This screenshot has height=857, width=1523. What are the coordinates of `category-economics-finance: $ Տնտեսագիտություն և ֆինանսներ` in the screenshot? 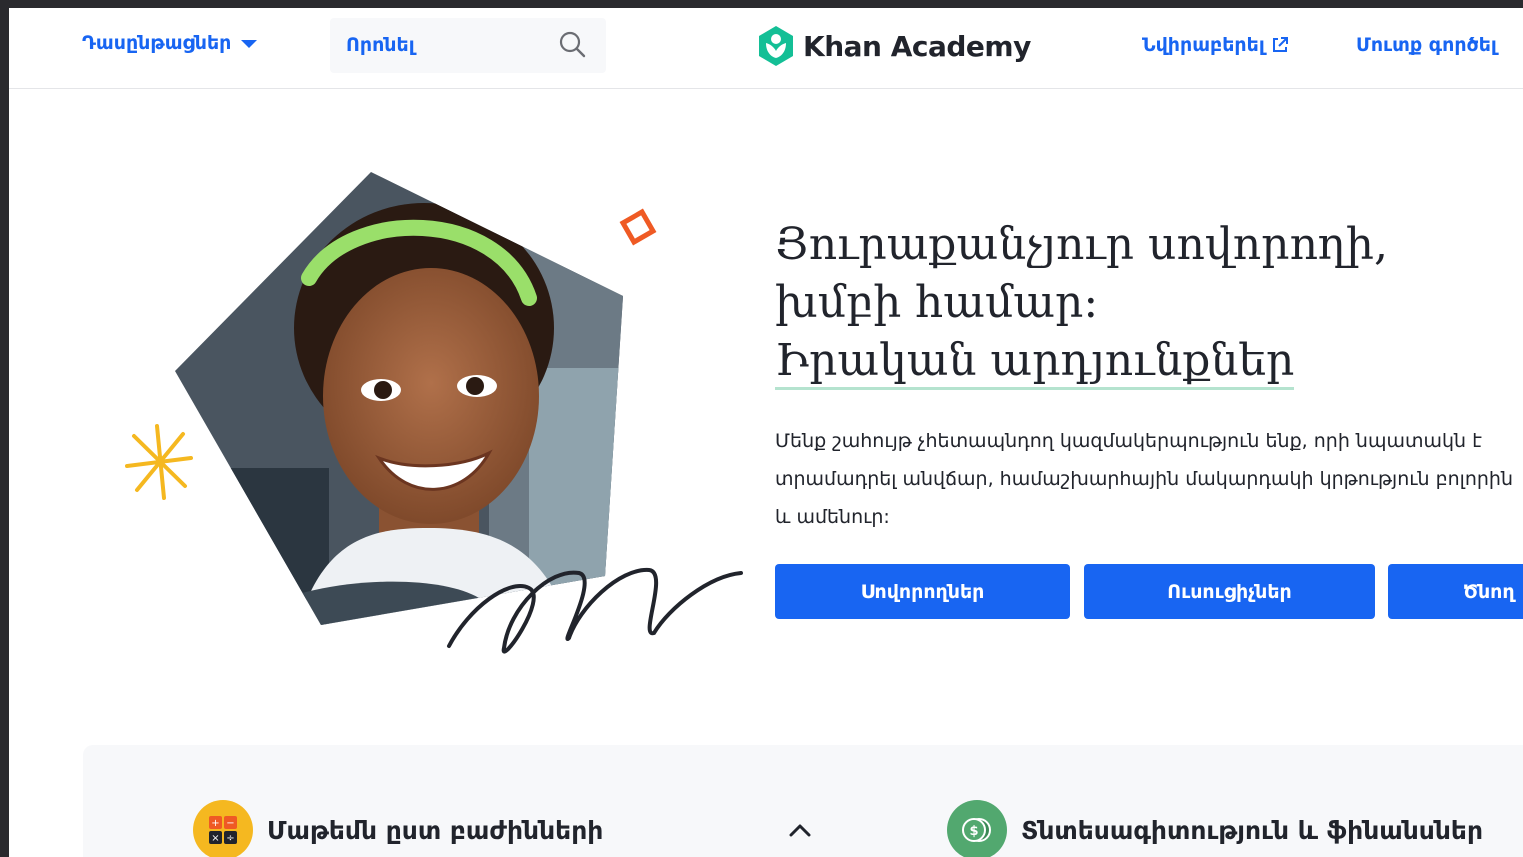 It's located at (1215, 828).